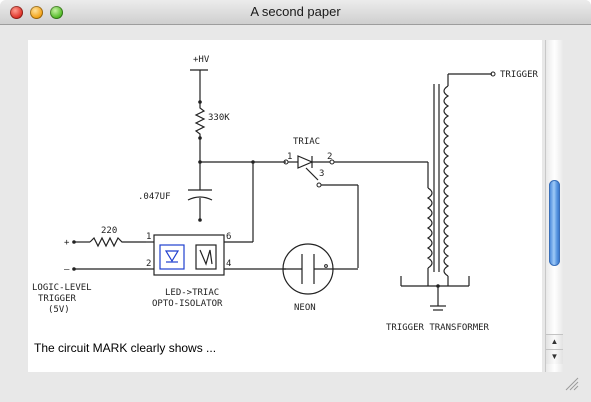 This screenshot has height=402, width=591. I want to click on hv-label: +HV, so click(201, 60).